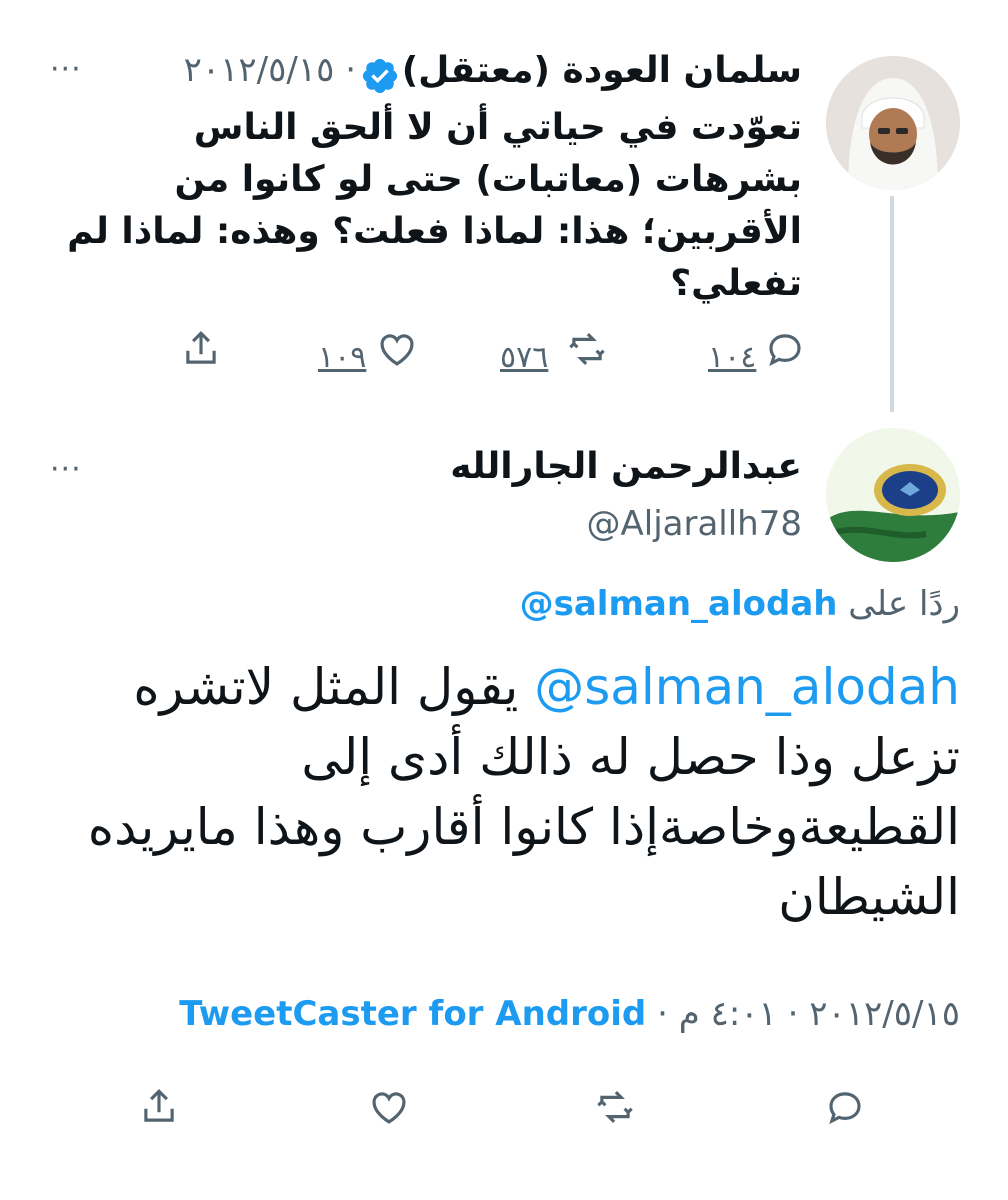 The height and width of the screenshot is (1200, 1008). I want to click on body-mention: @salman_alodah, so click(747, 687).